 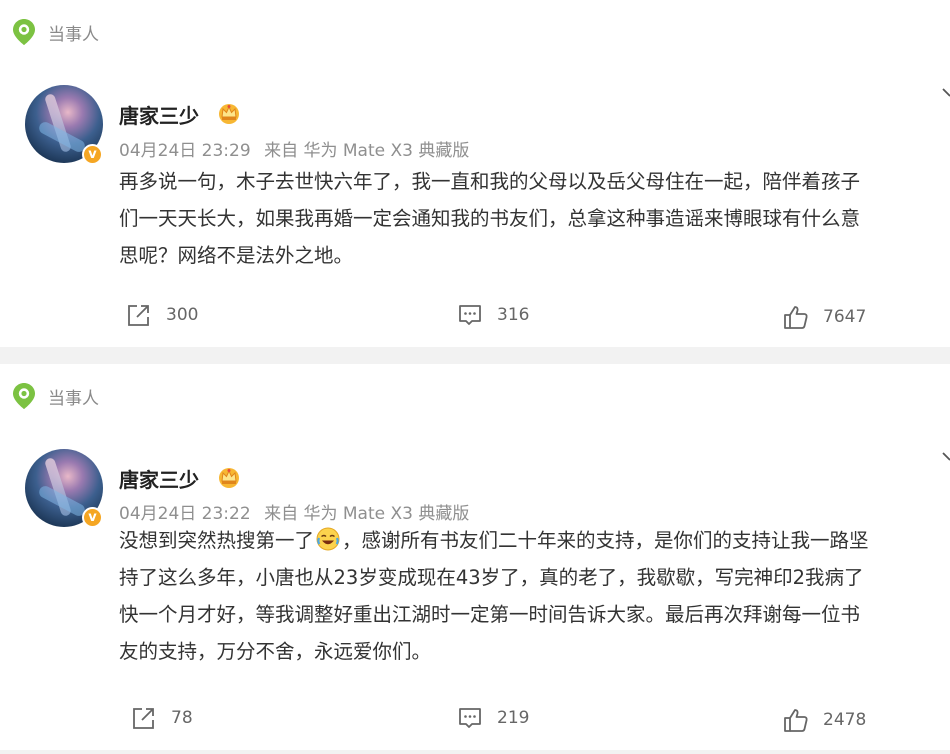 I want to click on like-button: 2478, so click(x=824, y=720).